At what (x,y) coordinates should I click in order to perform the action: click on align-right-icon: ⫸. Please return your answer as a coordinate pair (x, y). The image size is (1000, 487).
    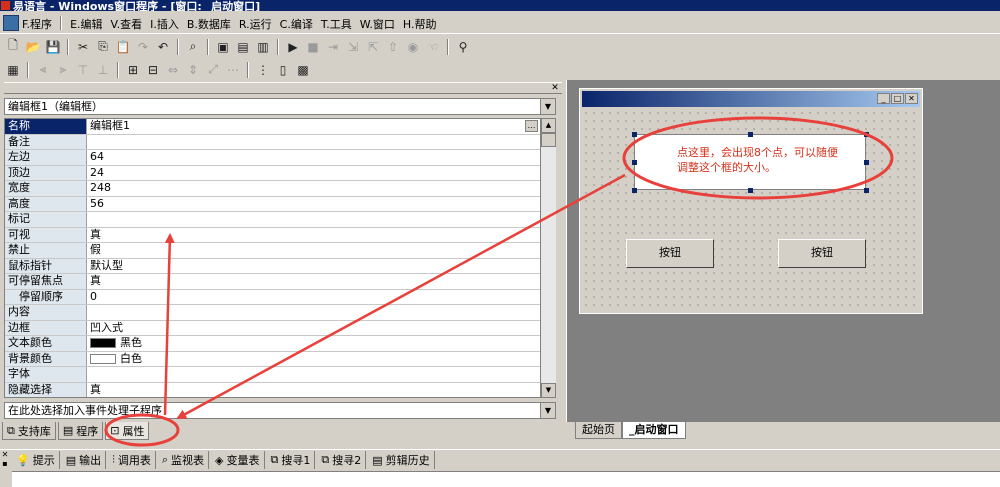
    Looking at the image, I should click on (63, 70).